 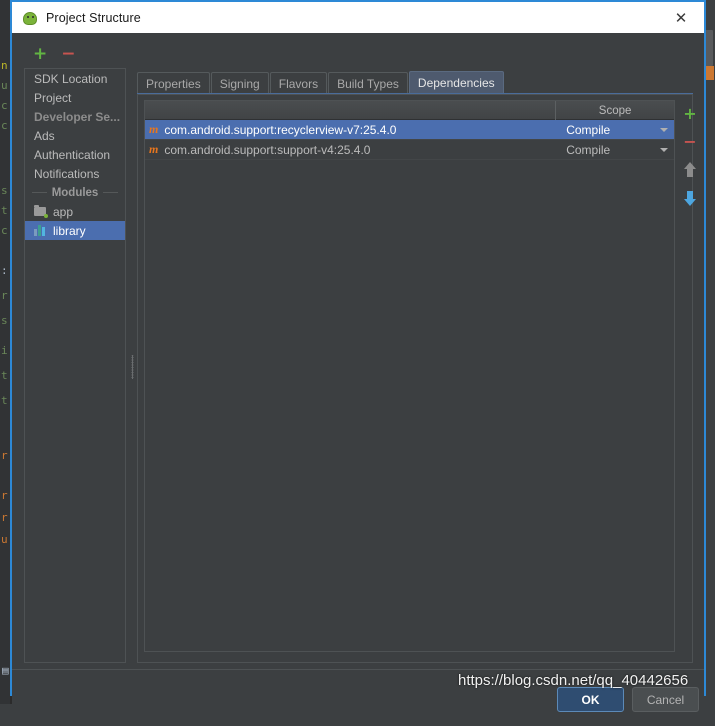 I want to click on table-header-row: Scope, so click(x=409, y=110).